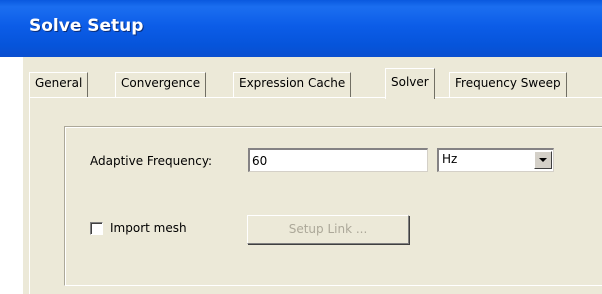  I want to click on window-title: Solve Setup, so click(86, 26).